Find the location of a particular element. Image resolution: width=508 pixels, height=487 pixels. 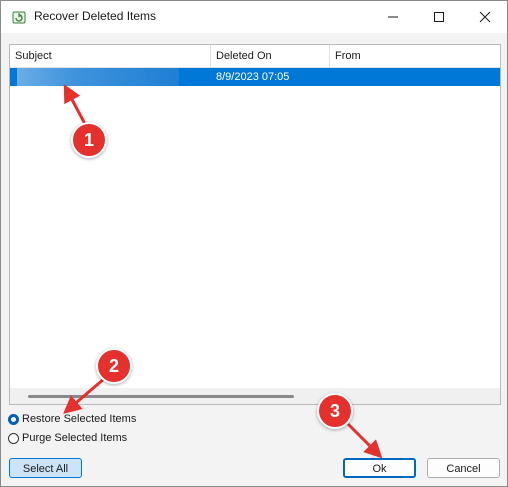

title-bar: Recover Deleted Items is located at coordinates (254, 17).